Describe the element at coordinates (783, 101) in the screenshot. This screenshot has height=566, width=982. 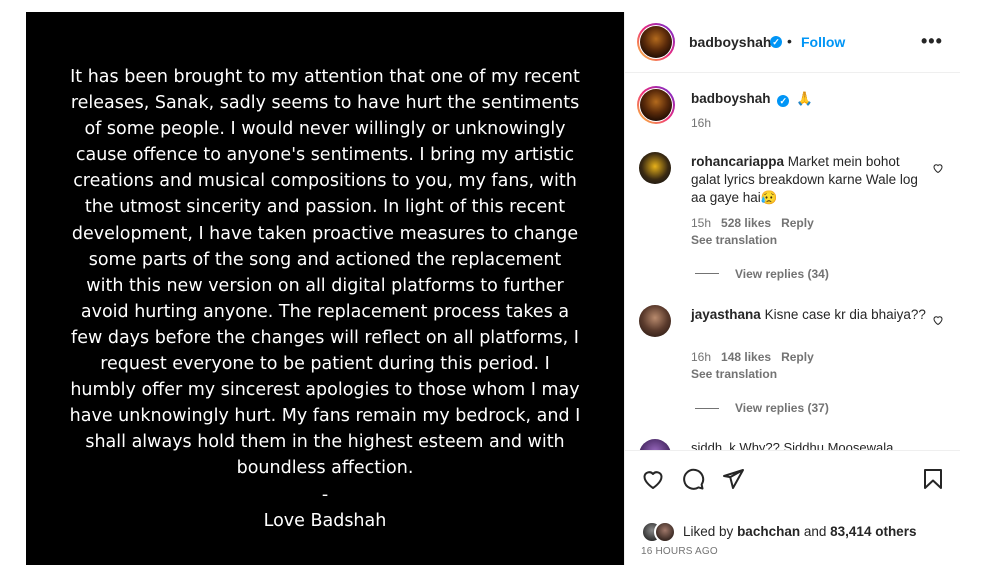
I see `caption-verified-icon: ✓` at that location.